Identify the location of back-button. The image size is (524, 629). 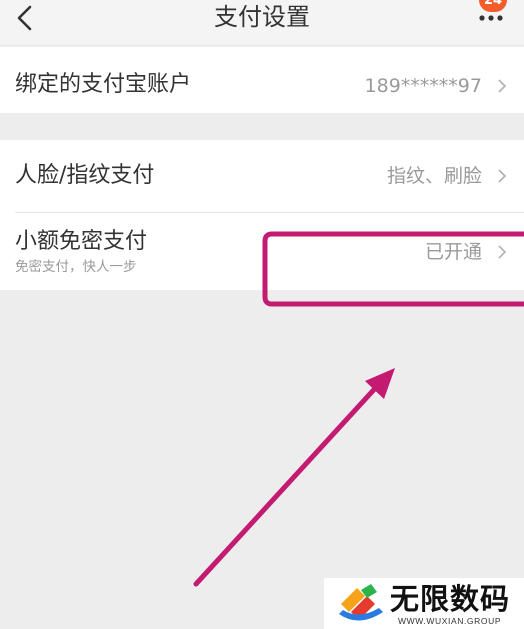
(27, 20).